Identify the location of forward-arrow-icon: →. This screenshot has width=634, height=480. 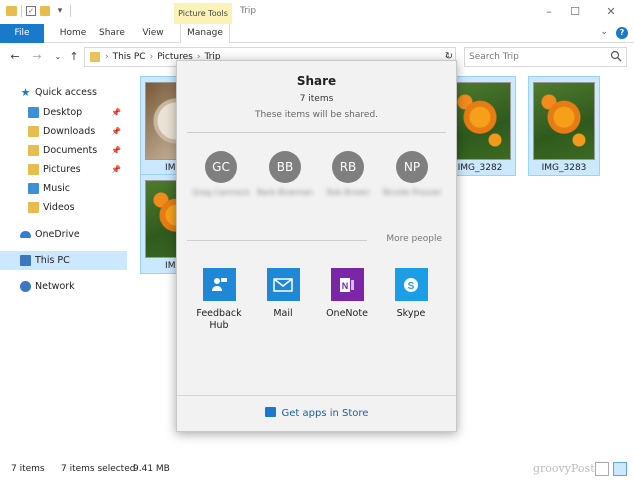
(37, 57).